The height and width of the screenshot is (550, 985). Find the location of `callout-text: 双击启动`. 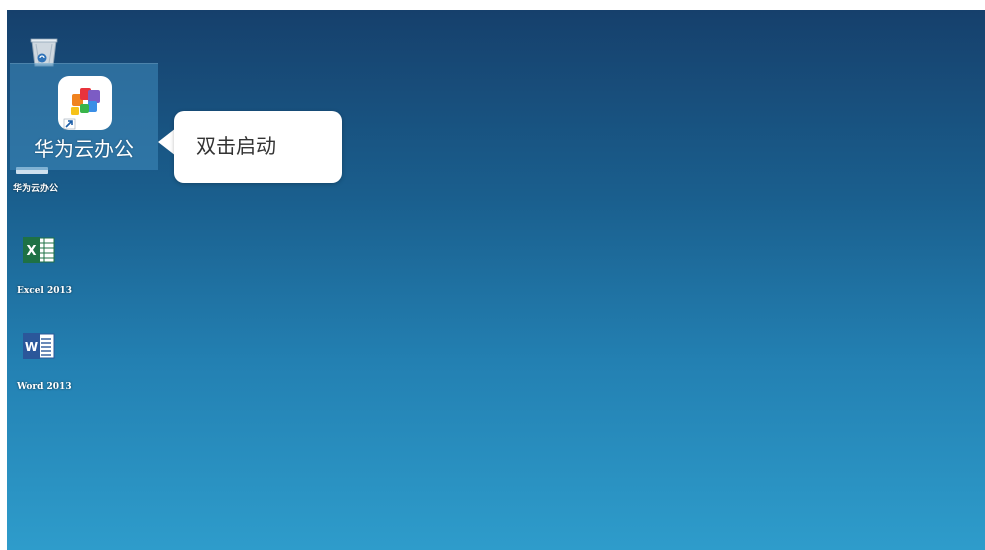

callout-text: 双击启动 is located at coordinates (236, 146).